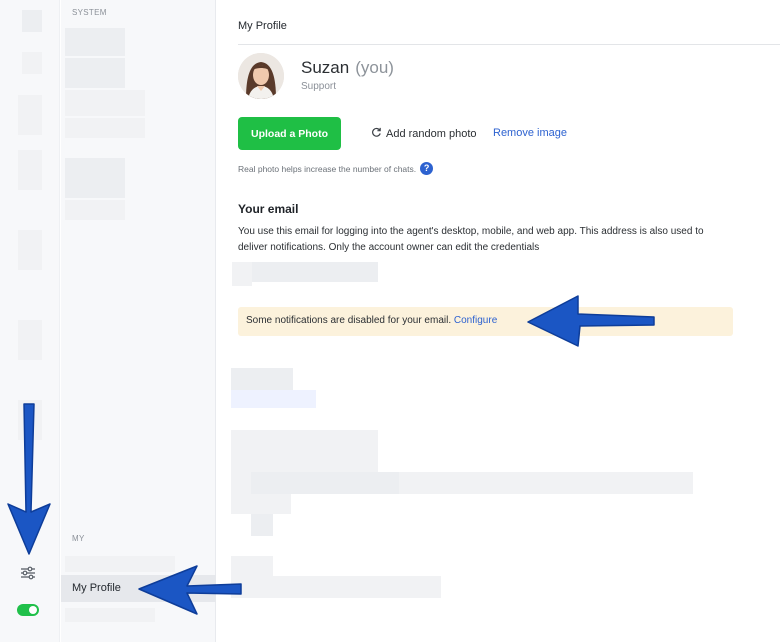 The width and height of the screenshot is (780, 642). What do you see at coordinates (431, 134) in the screenshot?
I see `add-random-photo-label: Add random photo` at bounding box center [431, 134].